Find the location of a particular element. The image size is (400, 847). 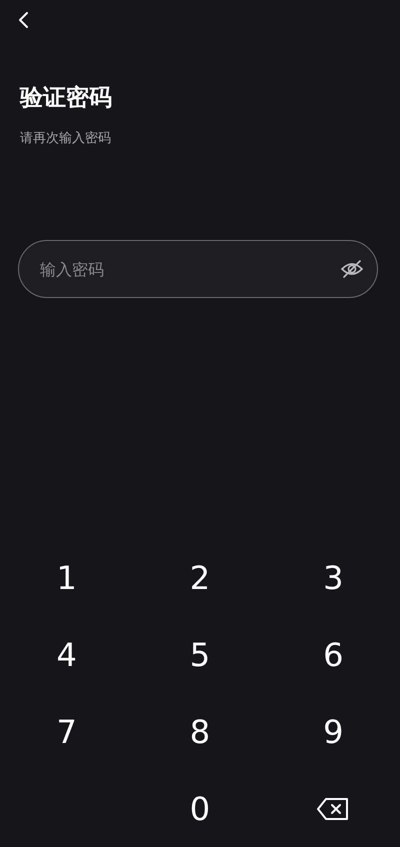

page-subtitle: 请再次输入密码 is located at coordinates (65, 139).